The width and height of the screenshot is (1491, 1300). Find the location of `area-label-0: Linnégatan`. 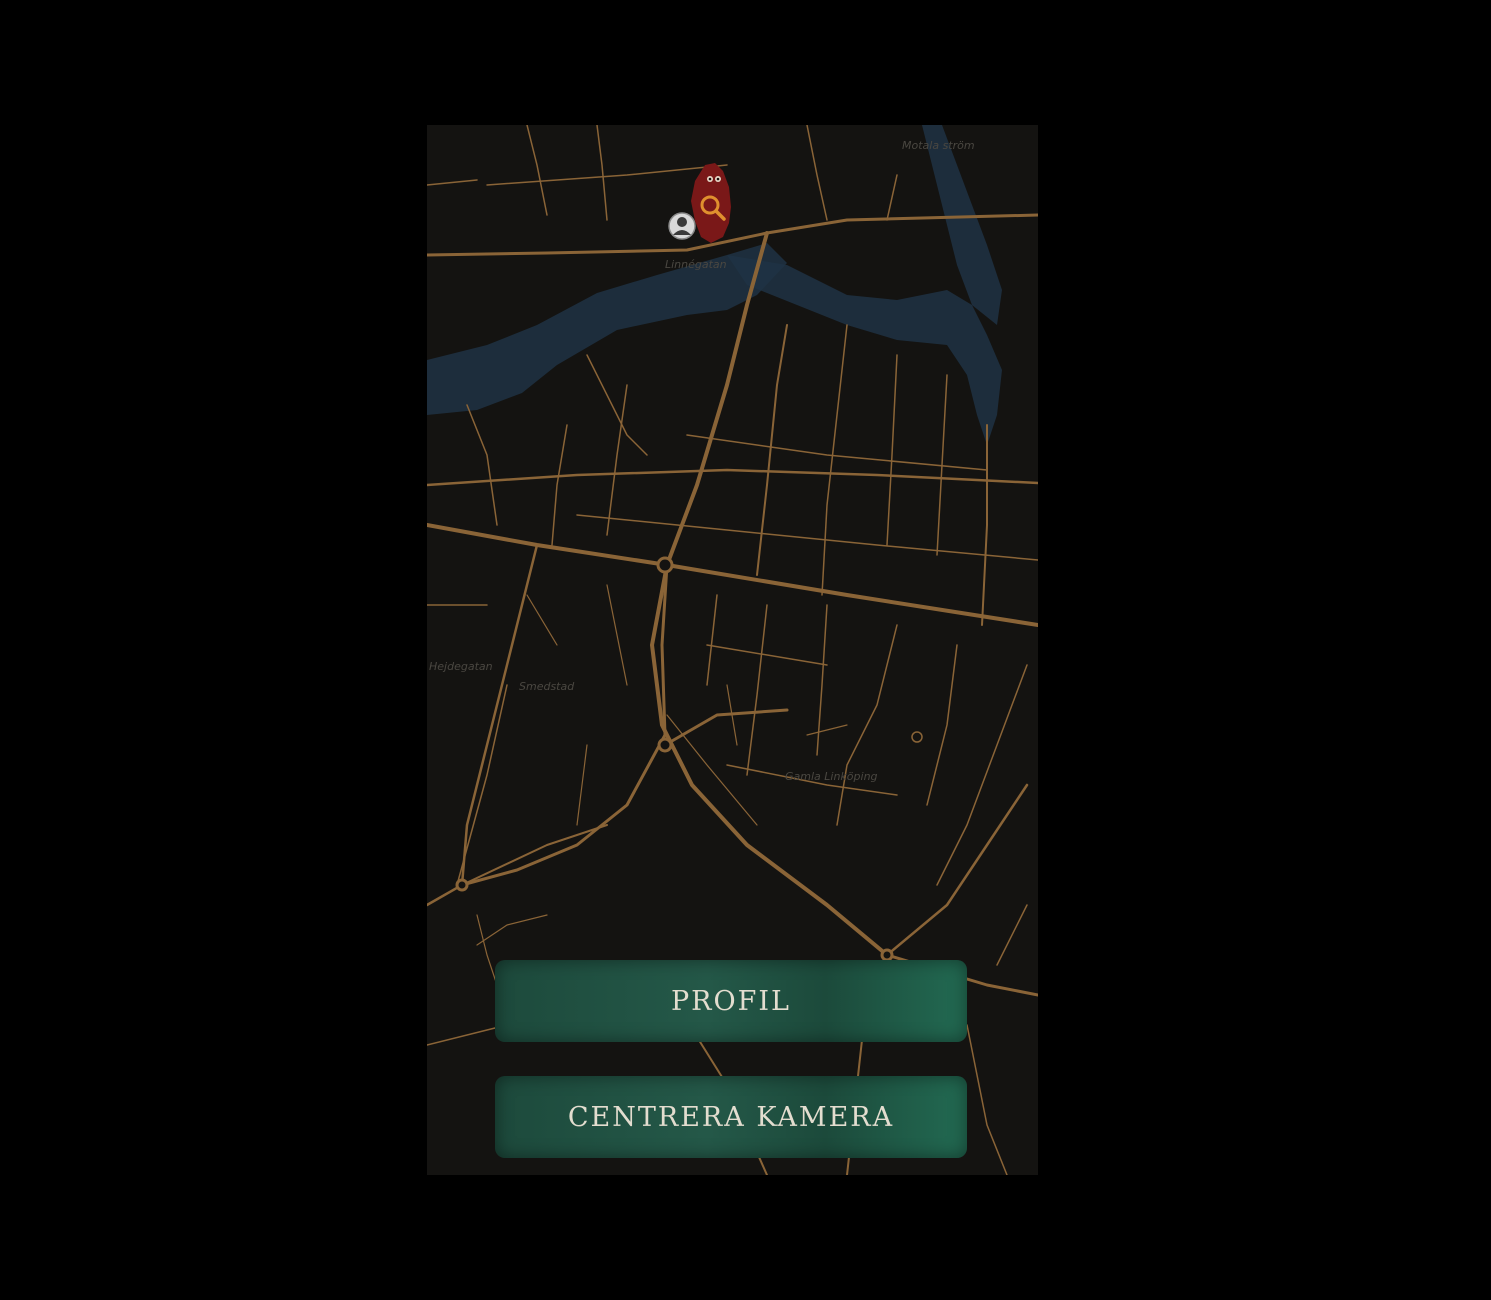

area-label-0: Linnégatan is located at coordinates (696, 264).